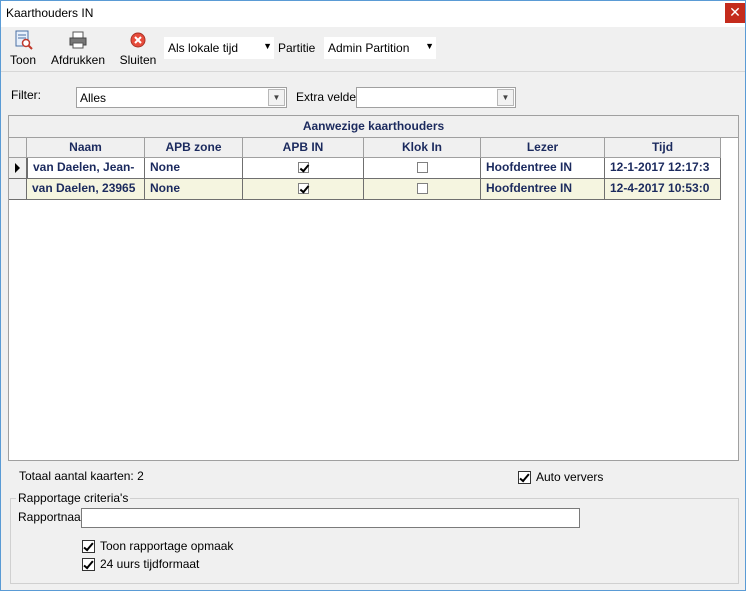  Describe the element at coordinates (297, 48) in the screenshot. I see `partition-label: Partitie` at that location.